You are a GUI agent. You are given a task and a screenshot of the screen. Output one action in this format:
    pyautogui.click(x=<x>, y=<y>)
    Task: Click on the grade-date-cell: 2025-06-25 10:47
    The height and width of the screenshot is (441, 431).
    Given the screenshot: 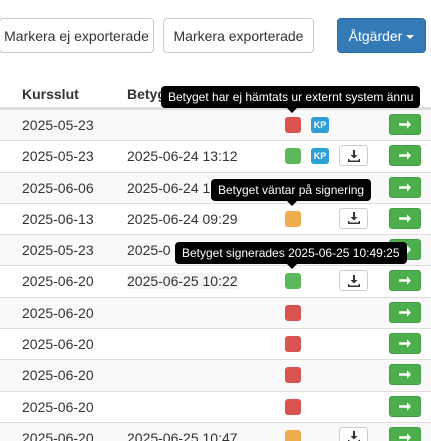 What is the action you would take?
    pyautogui.click(x=182, y=435)
    